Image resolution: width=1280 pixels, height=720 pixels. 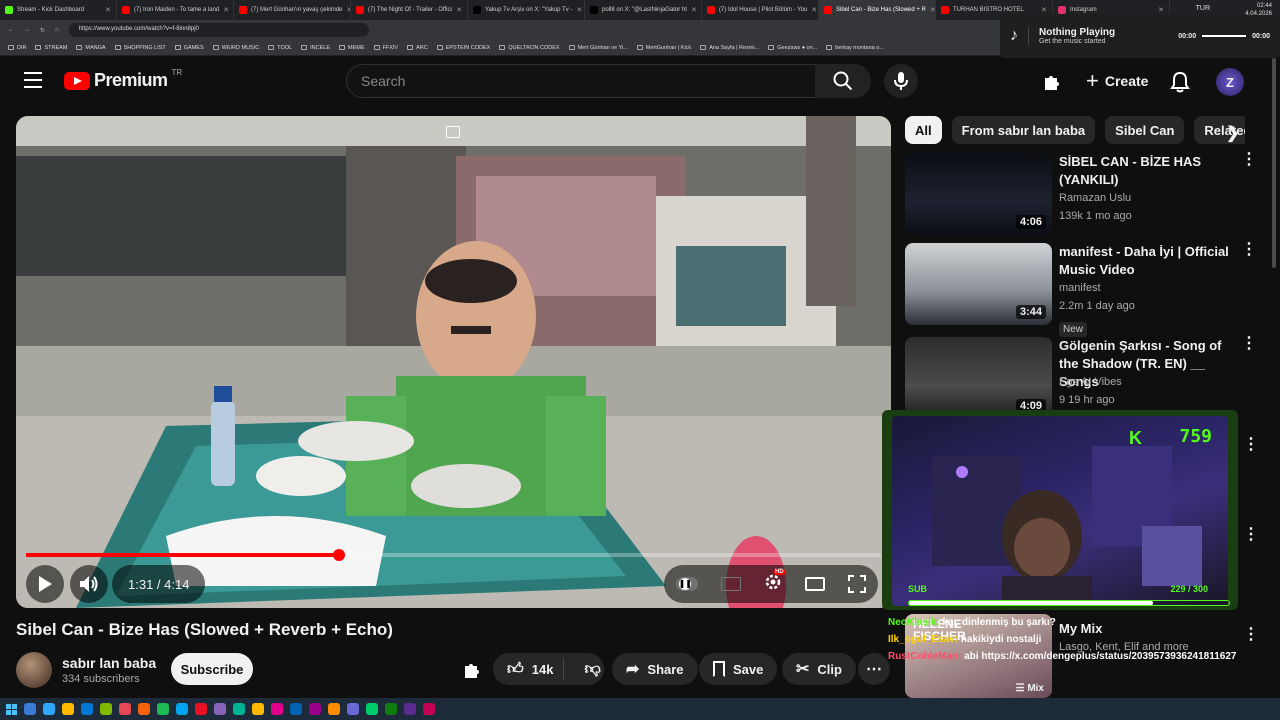 I want to click on join-puzzle-icon, so click(x=472, y=672).